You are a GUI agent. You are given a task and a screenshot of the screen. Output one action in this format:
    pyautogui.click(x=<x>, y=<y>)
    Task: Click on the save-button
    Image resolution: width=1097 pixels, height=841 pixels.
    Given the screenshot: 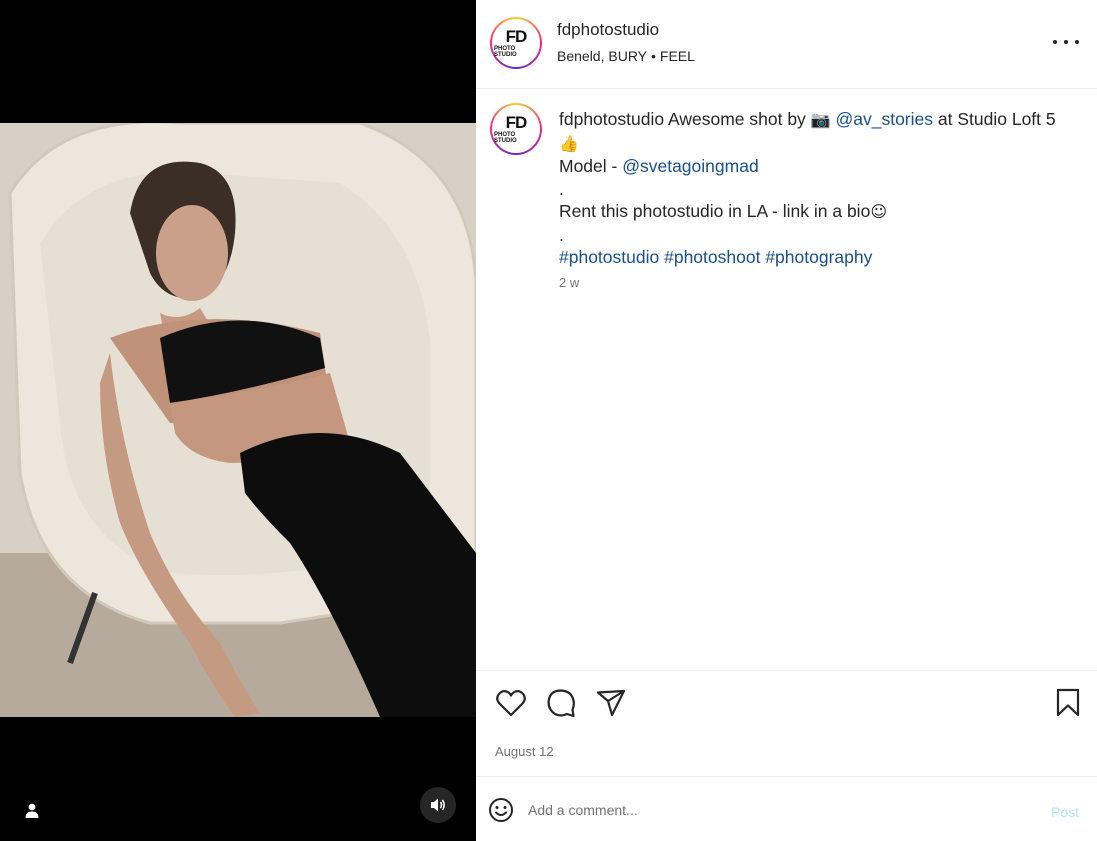 What is the action you would take?
    pyautogui.click(x=1068, y=703)
    